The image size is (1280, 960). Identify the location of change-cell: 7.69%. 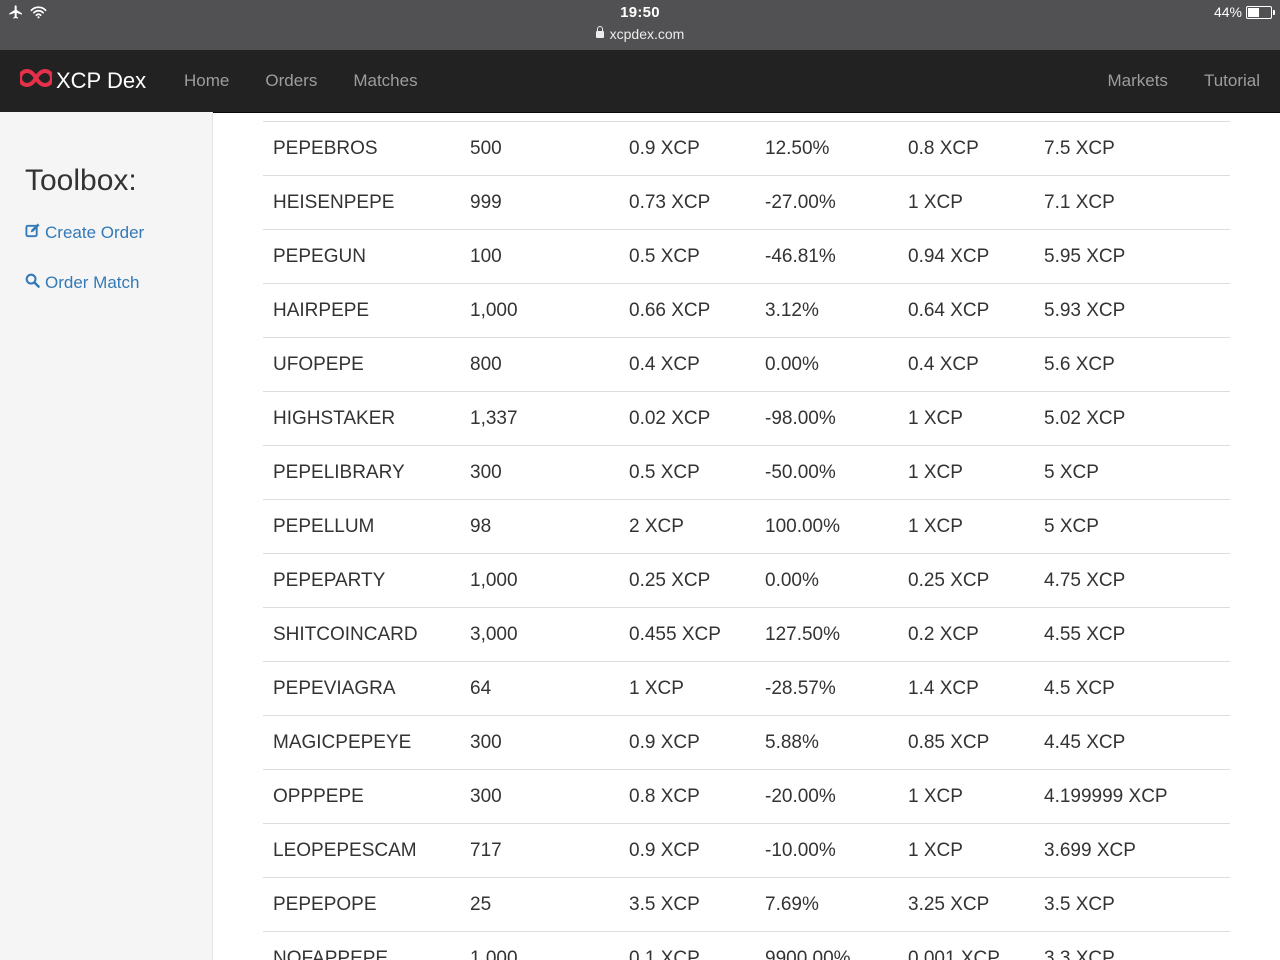
(826, 904).